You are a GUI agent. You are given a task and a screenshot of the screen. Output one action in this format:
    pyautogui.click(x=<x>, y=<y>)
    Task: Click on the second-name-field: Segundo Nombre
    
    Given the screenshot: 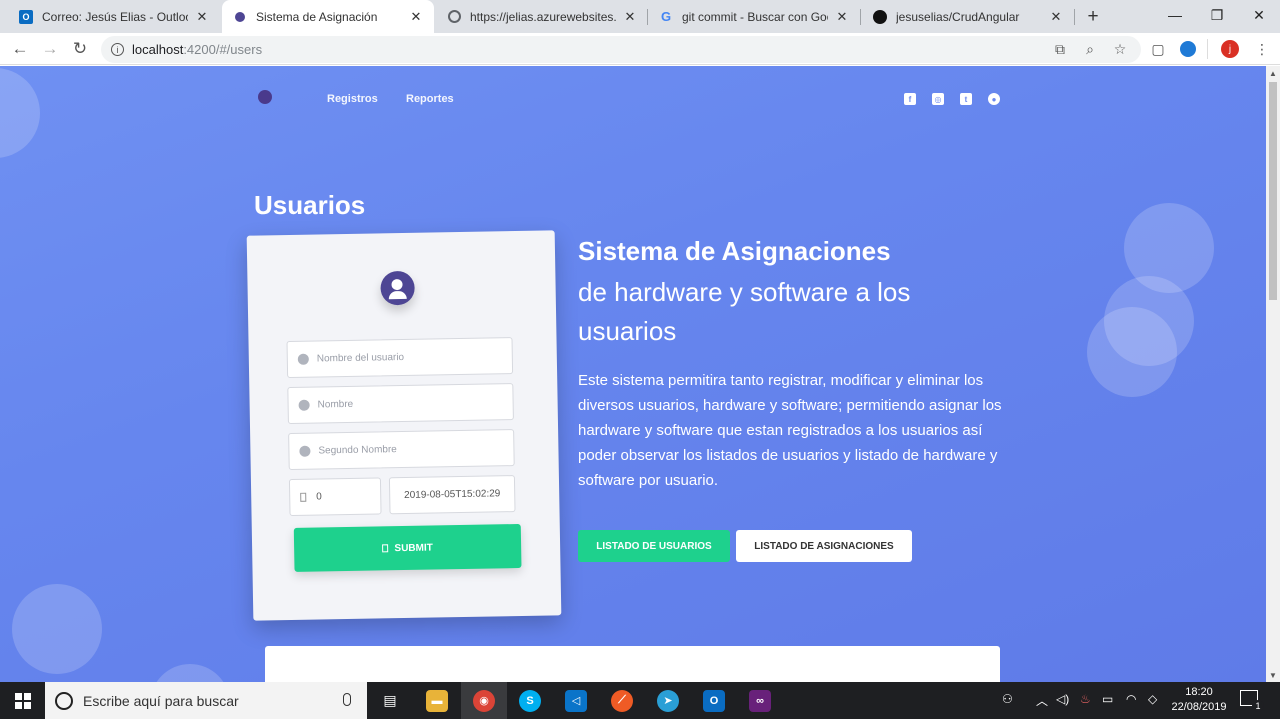 What is the action you would take?
    pyautogui.click(x=401, y=450)
    